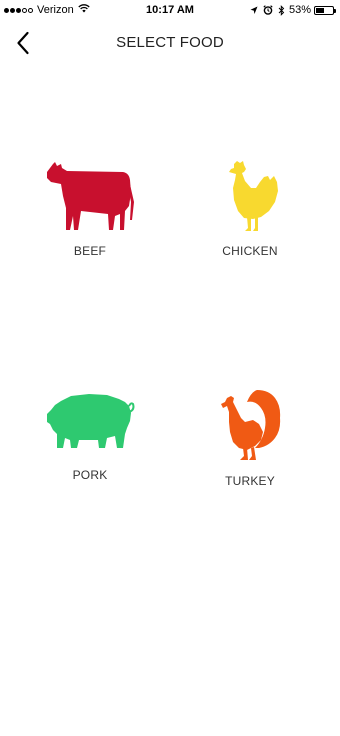 The image size is (340, 736). What do you see at coordinates (90, 196) in the screenshot?
I see `cow-icon` at bounding box center [90, 196].